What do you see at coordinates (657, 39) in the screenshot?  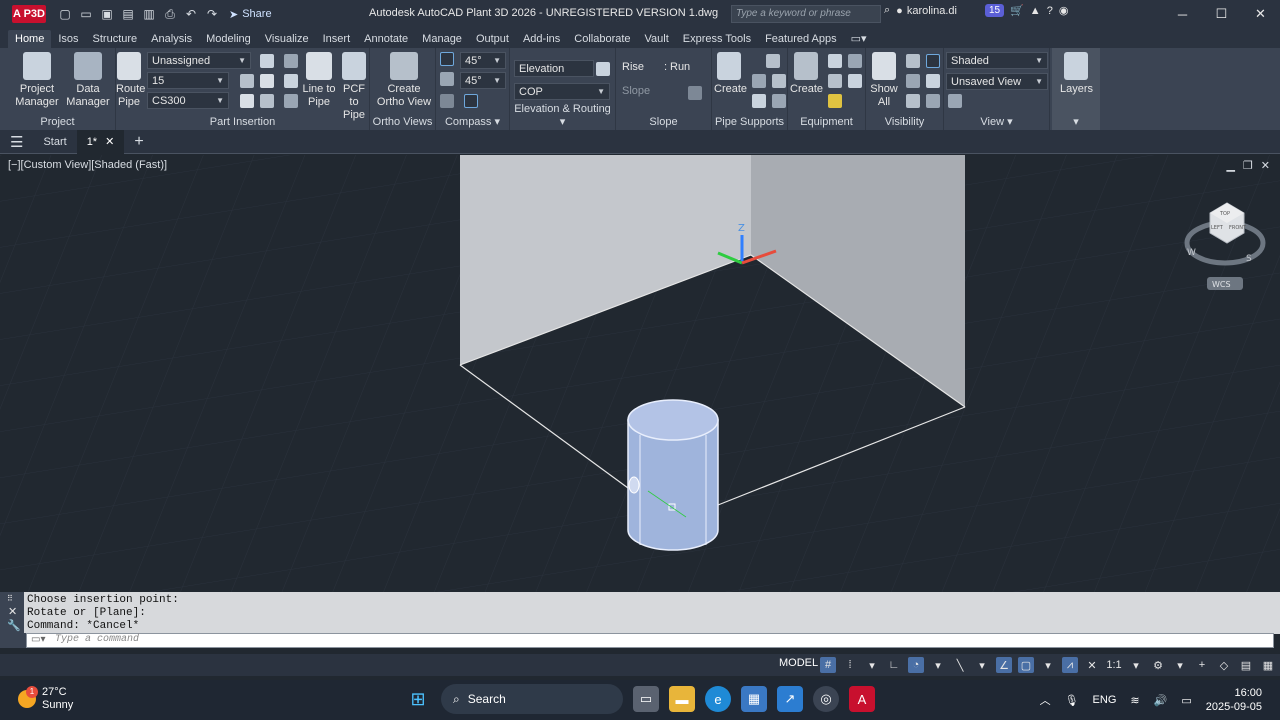 I see `tab-vault: Vault` at bounding box center [657, 39].